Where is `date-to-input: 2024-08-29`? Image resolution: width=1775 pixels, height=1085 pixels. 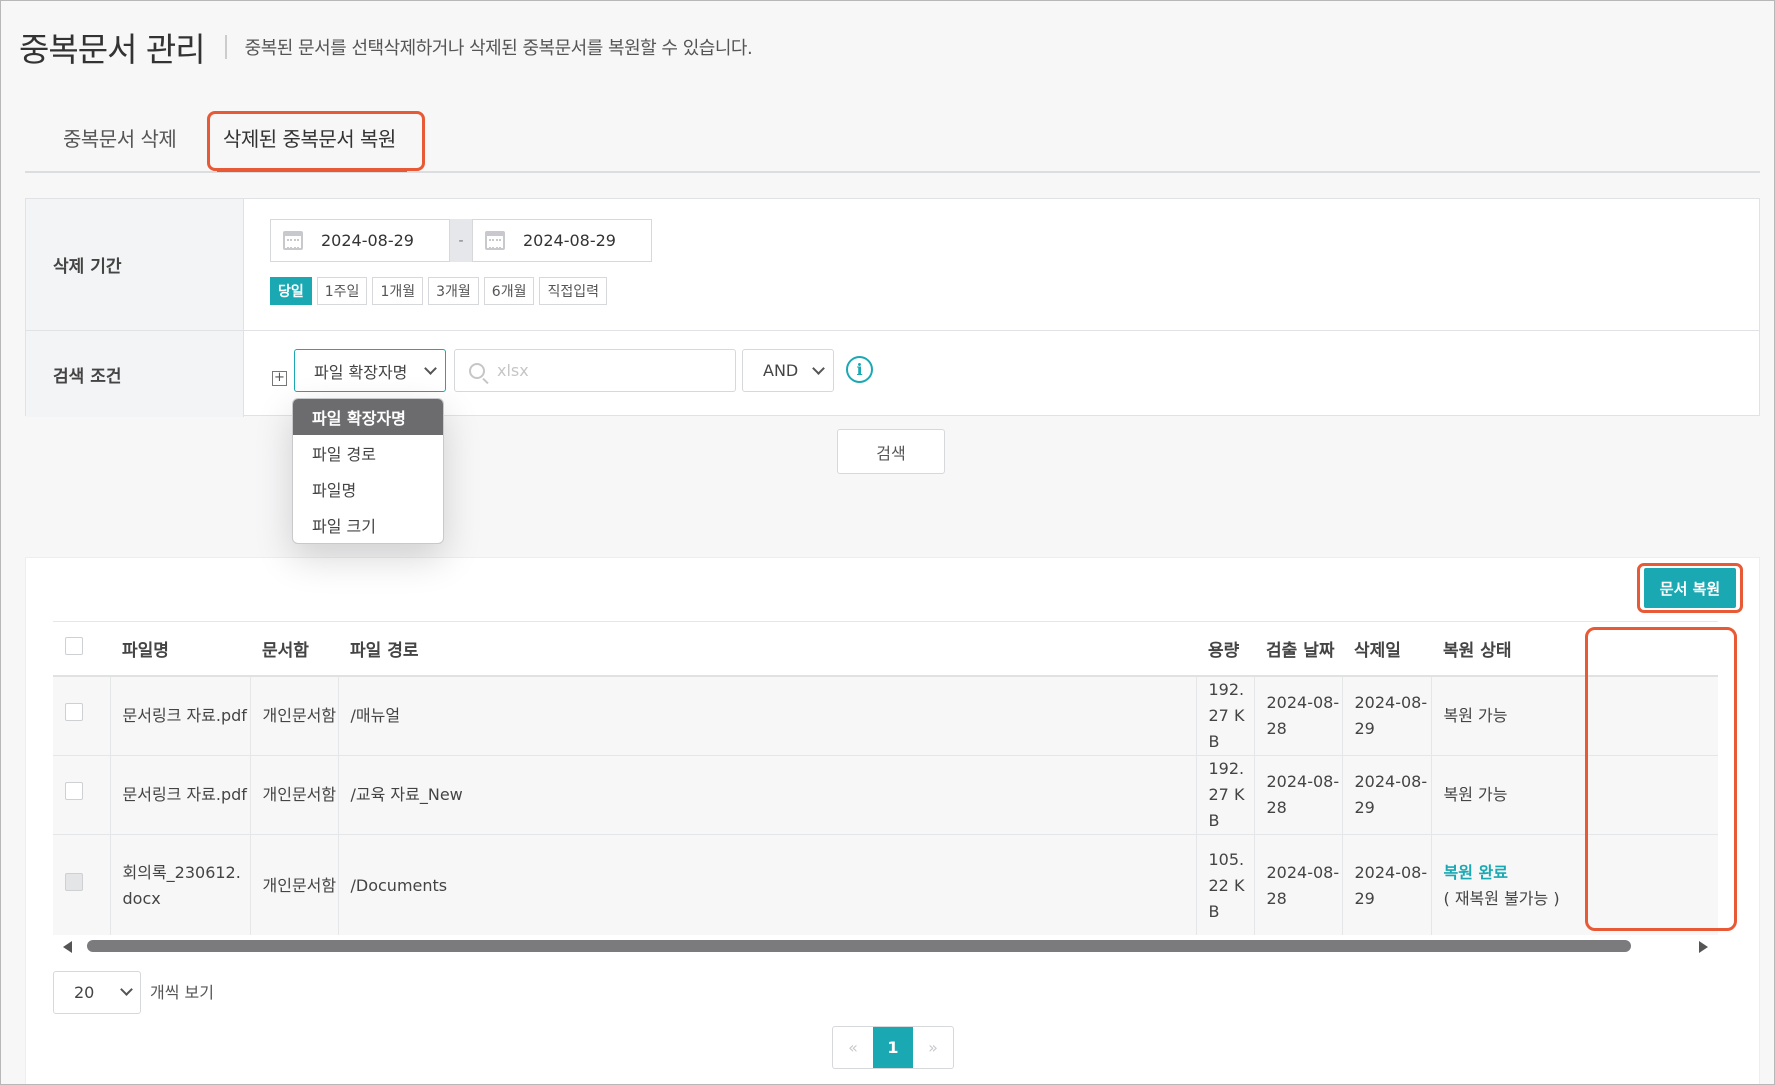 date-to-input: 2024-08-29 is located at coordinates (562, 240).